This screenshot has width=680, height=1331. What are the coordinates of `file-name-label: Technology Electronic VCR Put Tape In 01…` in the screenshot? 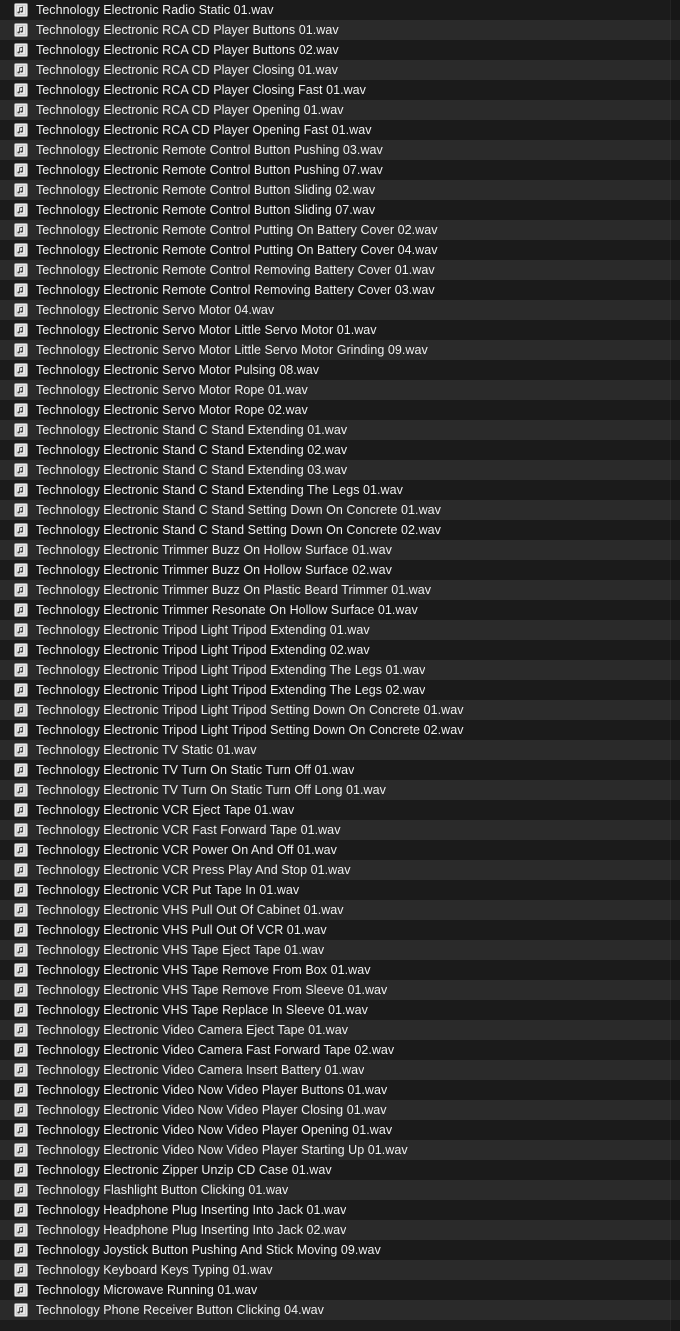 It's located at (168, 890).